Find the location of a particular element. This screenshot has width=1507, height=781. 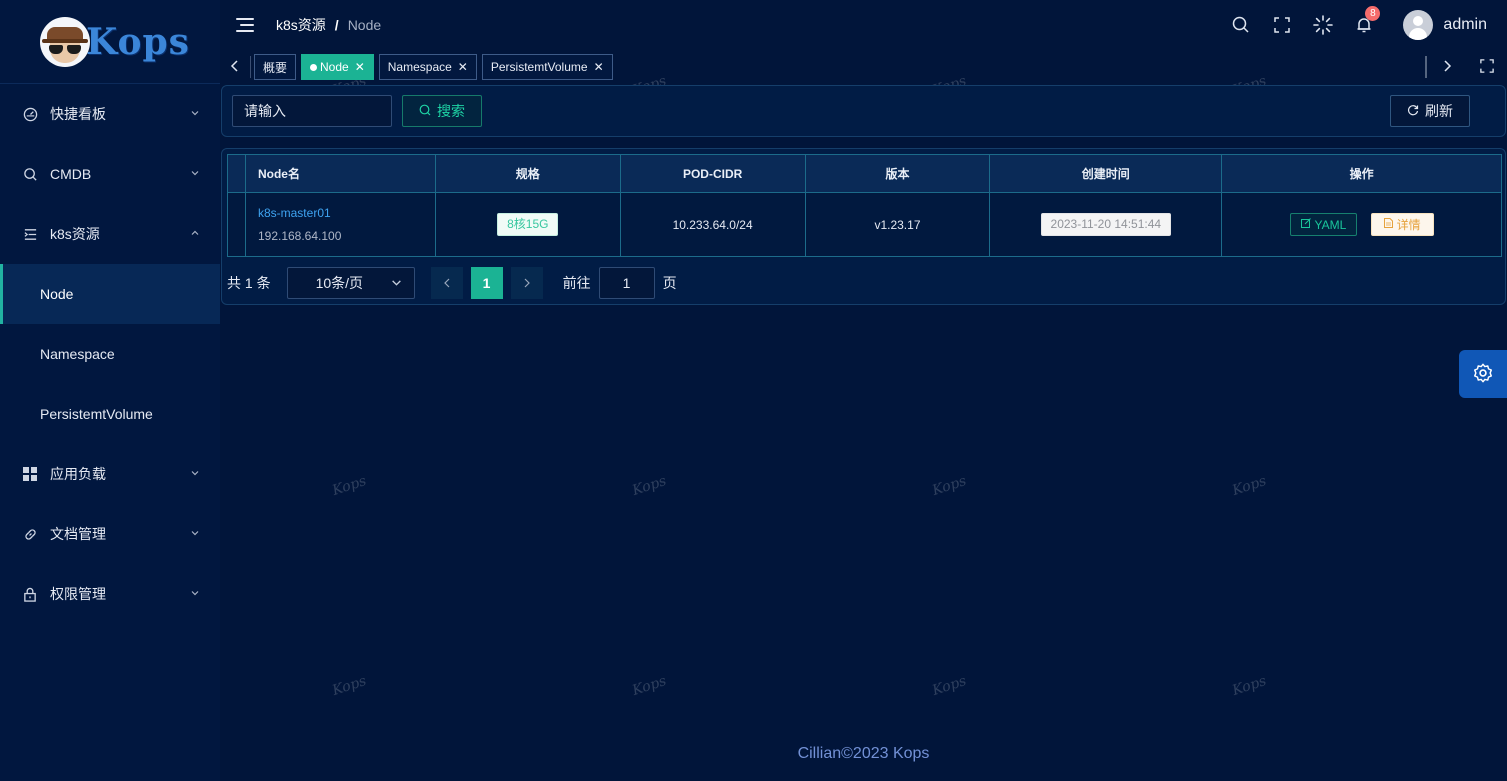

pagination-total: 共 1 条 is located at coordinates (249, 283).